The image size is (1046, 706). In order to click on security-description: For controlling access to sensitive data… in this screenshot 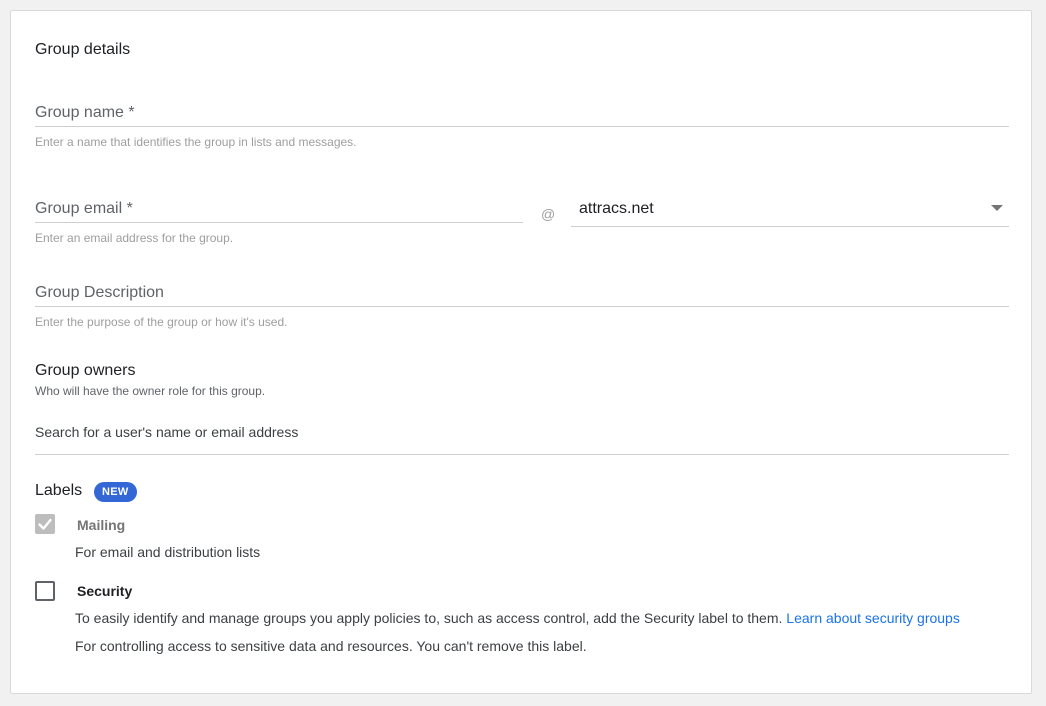, I will do `click(331, 646)`.